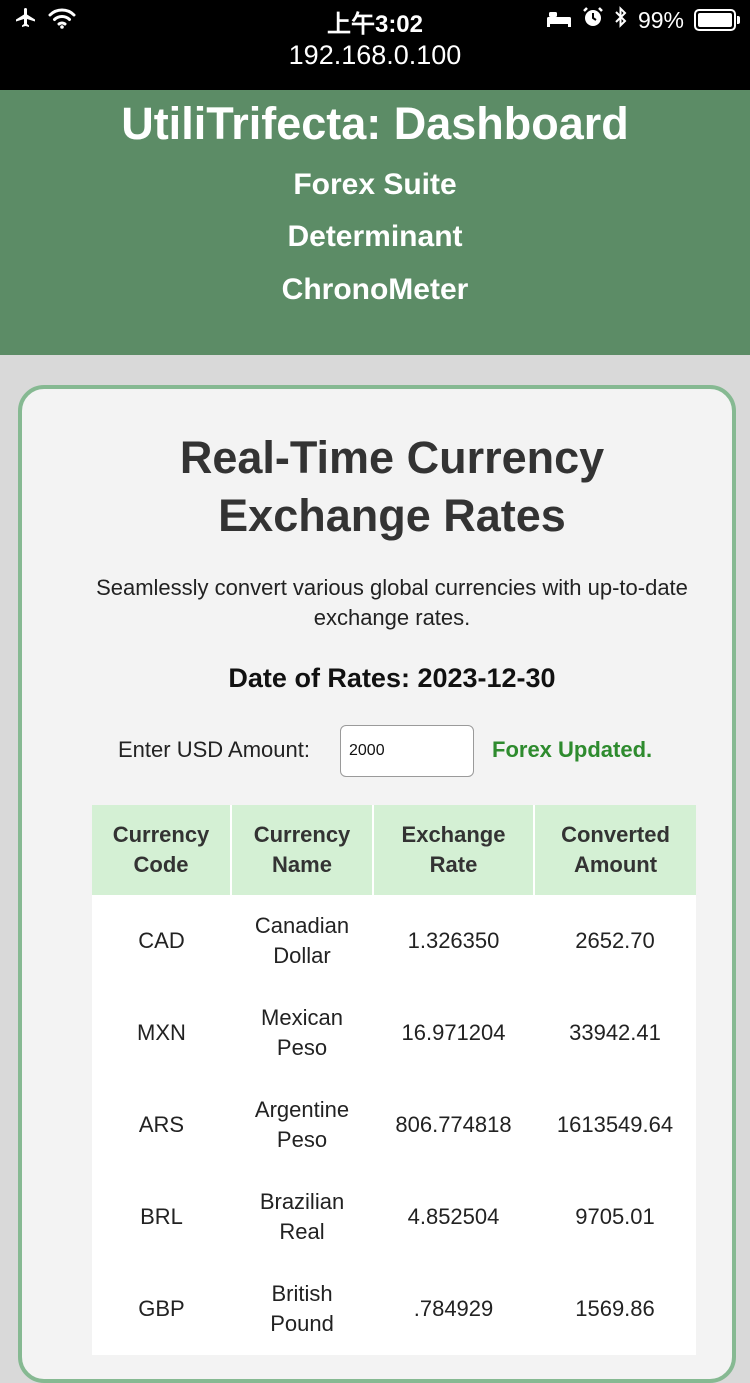 This screenshot has height=1383, width=750. Describe the element at coordinates (394, 1217) in the screenshot. I see `table-row: BRL Brazilian Real 4.852504 9705.01` at that location.